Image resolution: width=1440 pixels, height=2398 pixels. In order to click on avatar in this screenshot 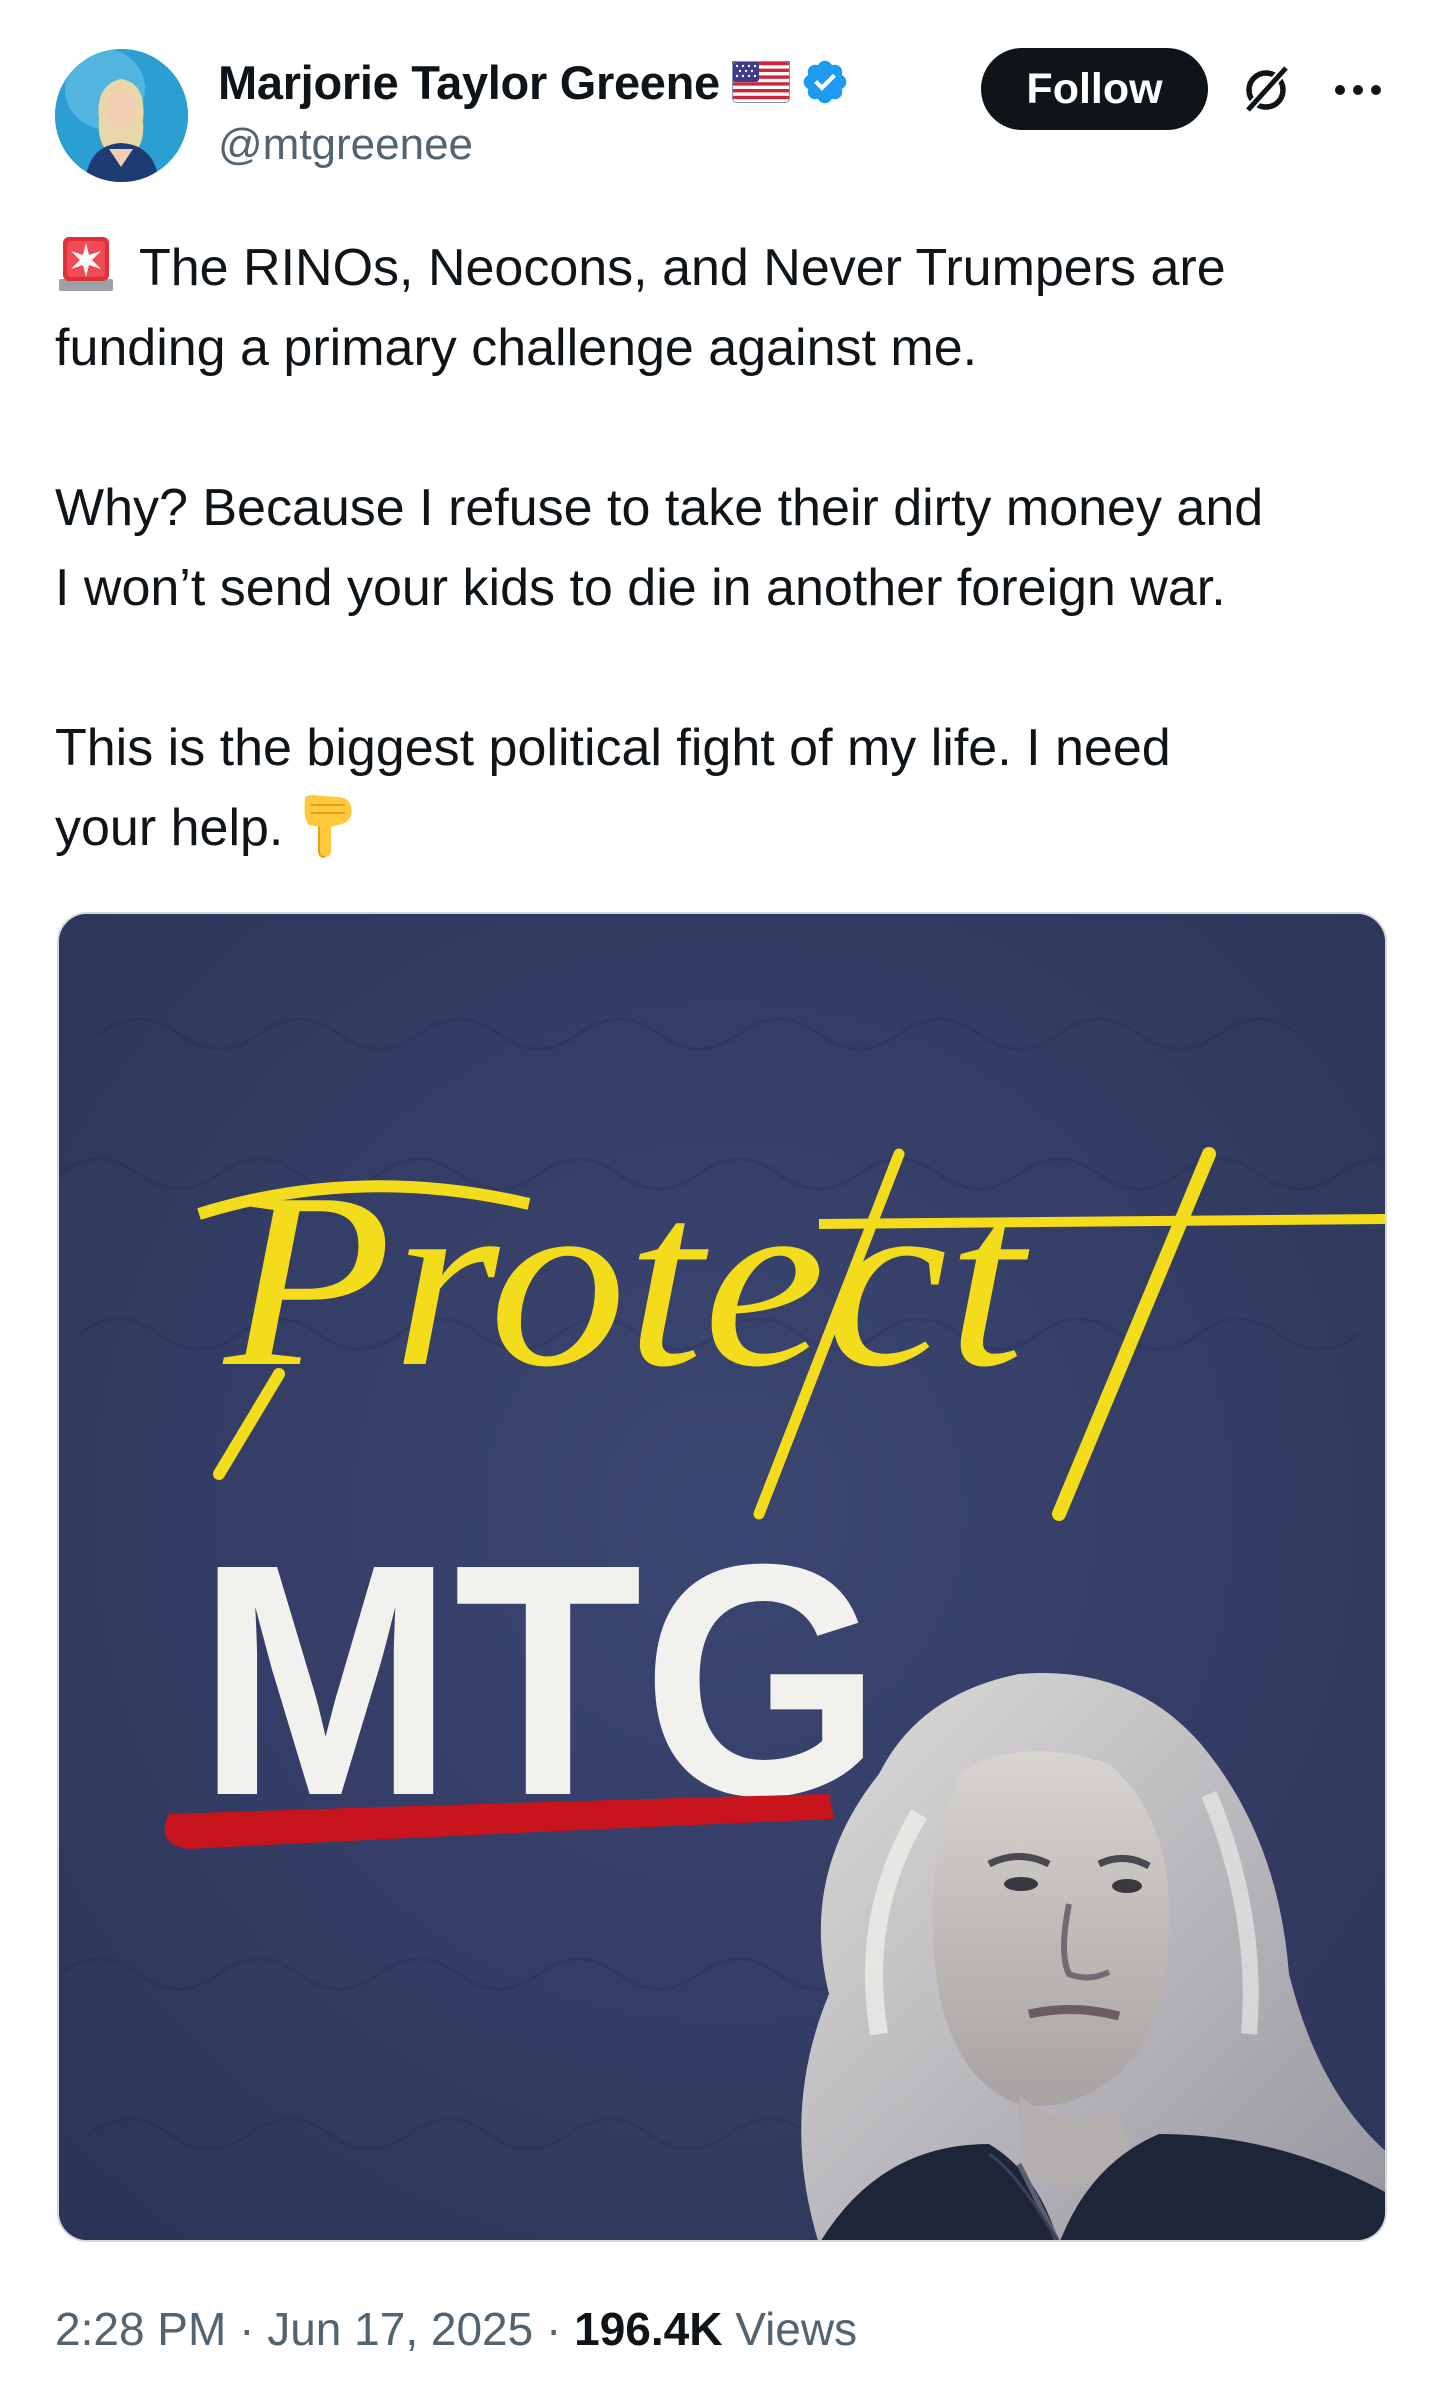, I will do `click(121, 115)`.